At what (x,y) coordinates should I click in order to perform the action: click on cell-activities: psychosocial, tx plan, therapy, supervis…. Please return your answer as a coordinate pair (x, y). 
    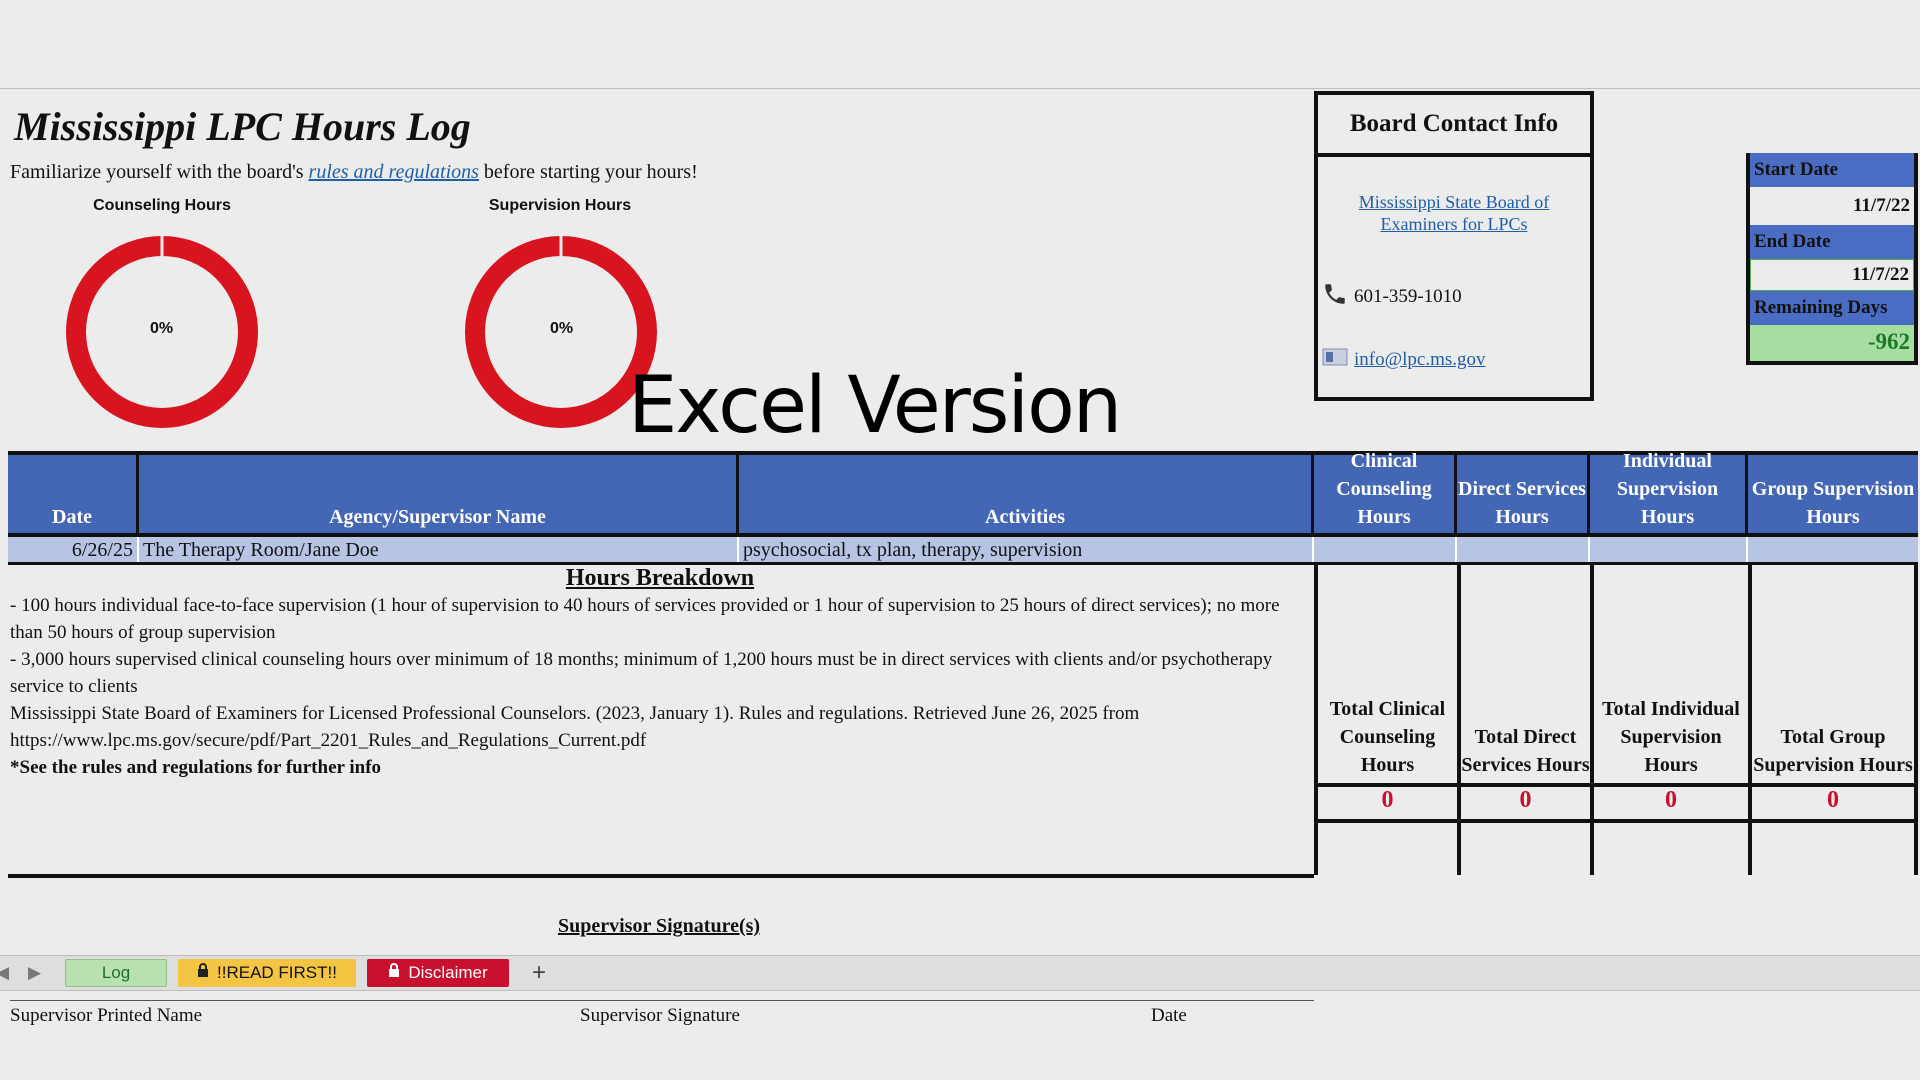
    Looking at the image, I should click on (1026, 549).